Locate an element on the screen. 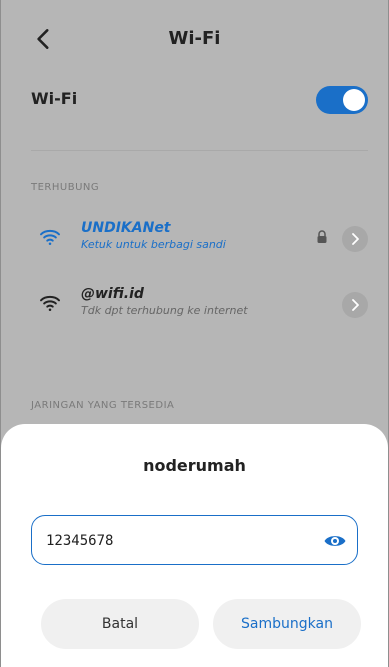 Image resolution: width=389 pixels, height=667 pixels. top-bar: Wi-Fi is located at coordinates (194, 42).